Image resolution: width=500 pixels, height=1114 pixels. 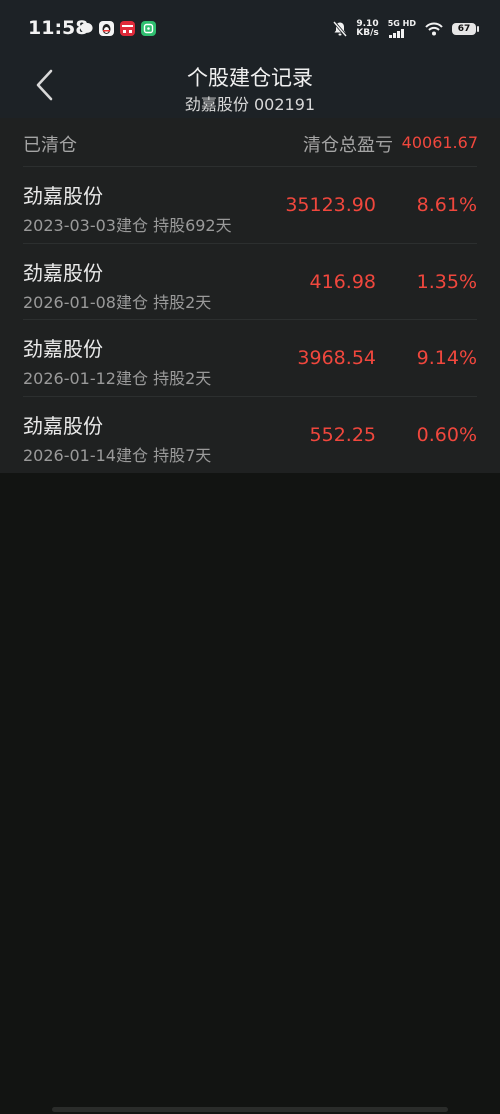 I want to click on signal-icon, so click(x=396, y=33).